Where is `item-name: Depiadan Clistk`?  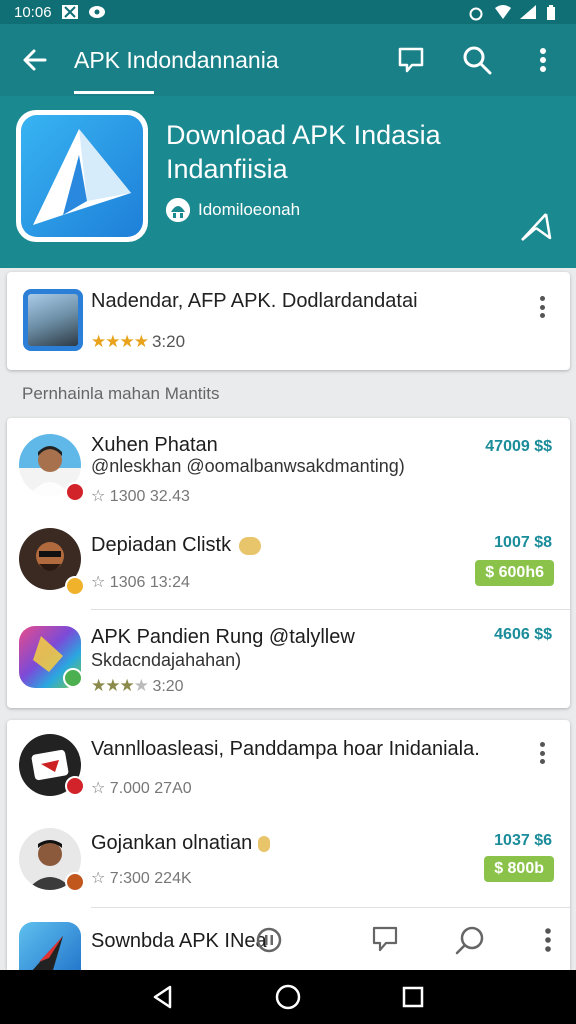 item-name: Depiadan Clistk is located at coordinates (176, 545).